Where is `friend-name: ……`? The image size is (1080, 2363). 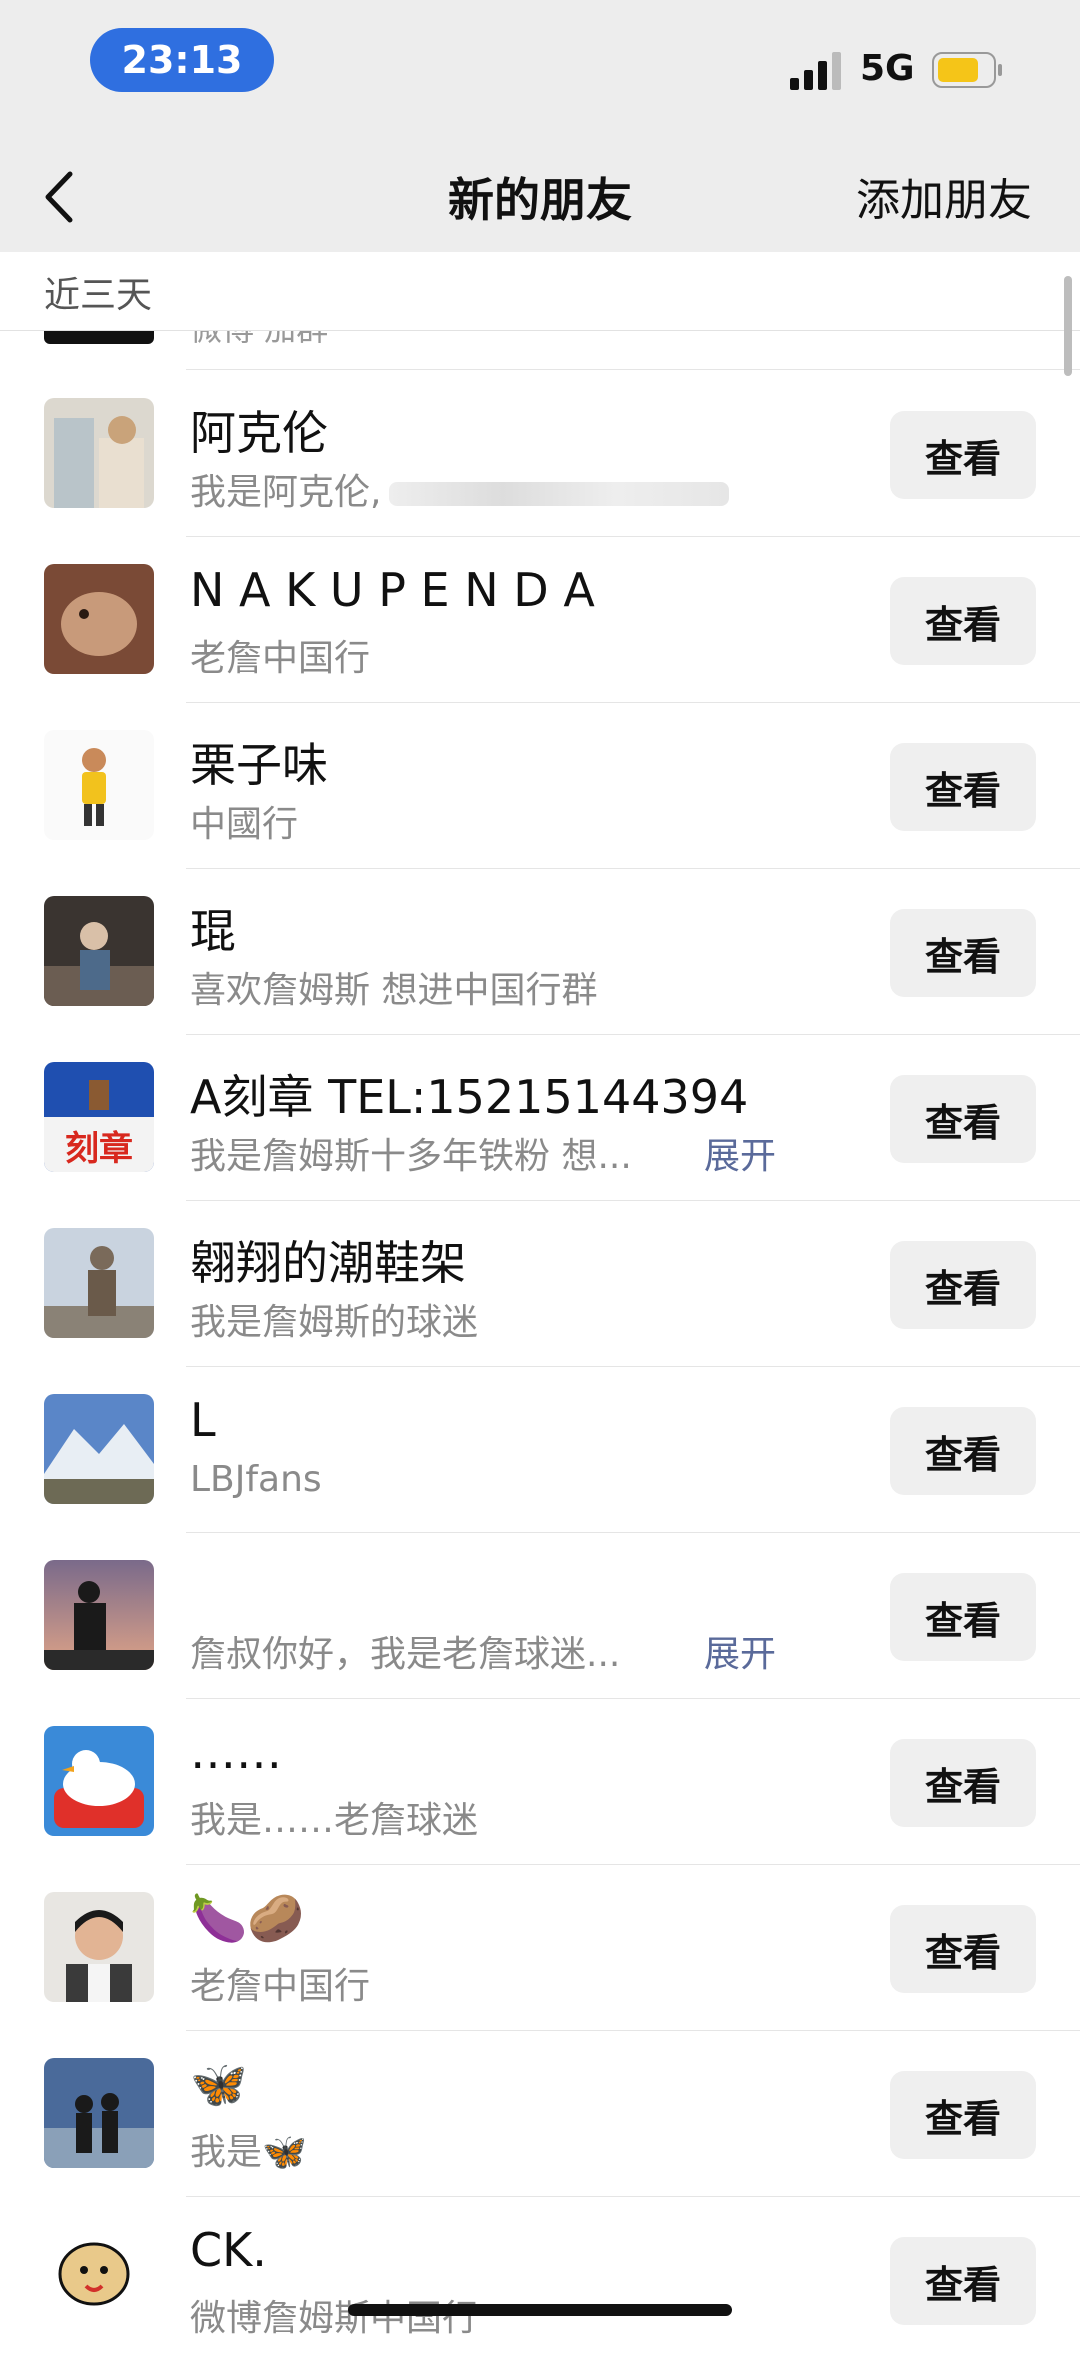
friend-name: …… is located at coordinates (236, 1752).